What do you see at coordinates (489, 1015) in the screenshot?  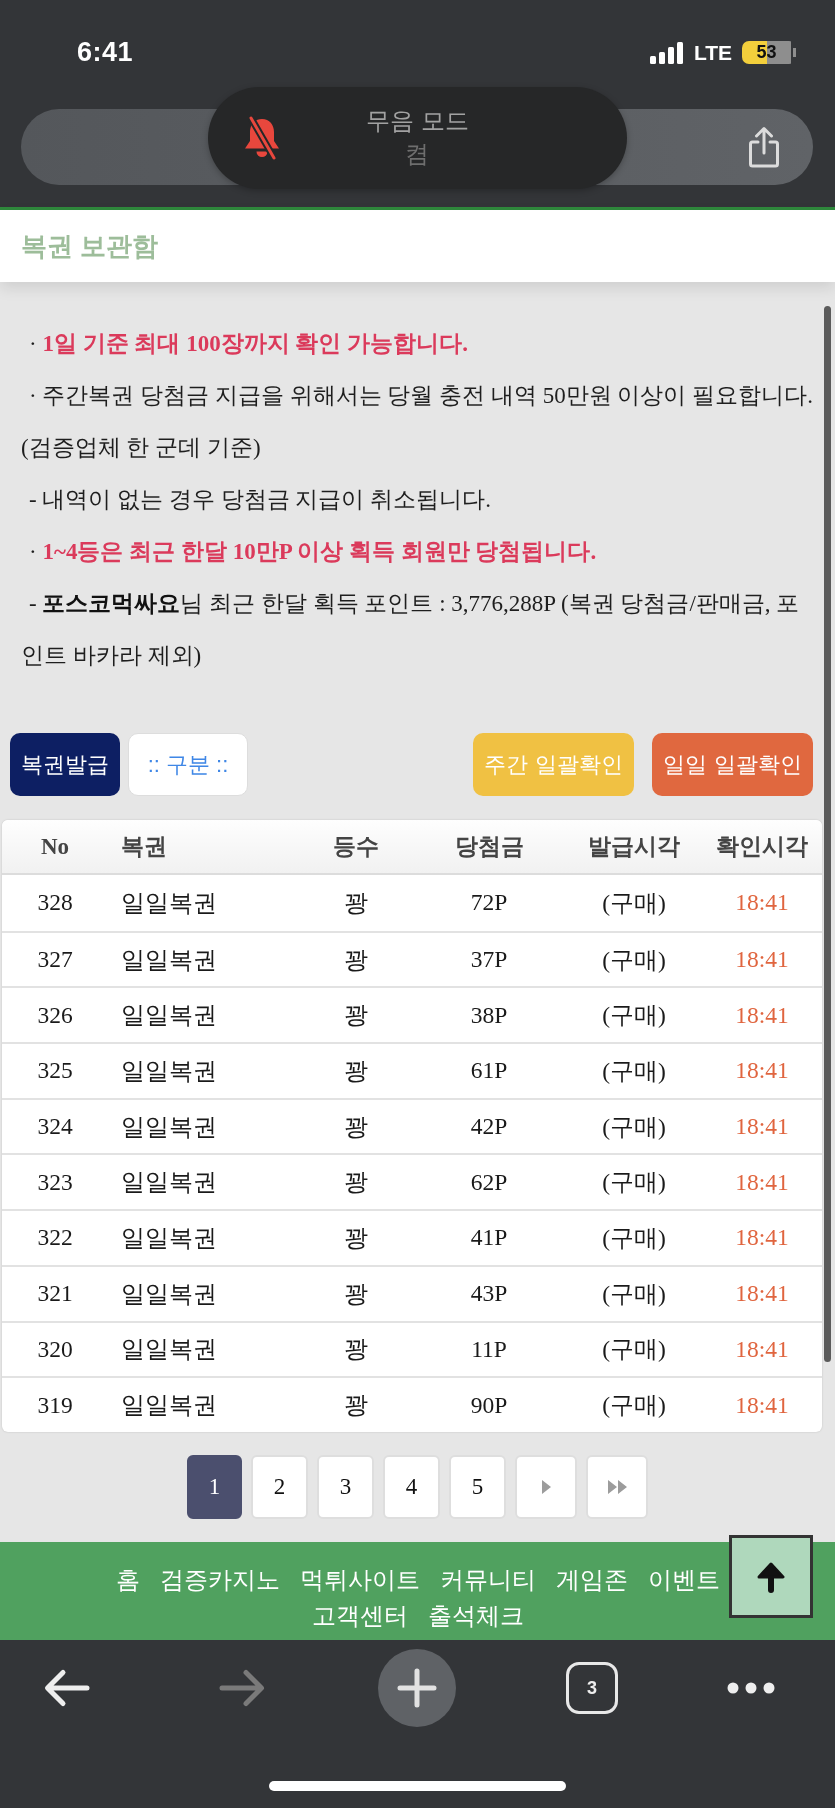 I see `table-cell-text: 38P` at bounding box center [489, 1015].